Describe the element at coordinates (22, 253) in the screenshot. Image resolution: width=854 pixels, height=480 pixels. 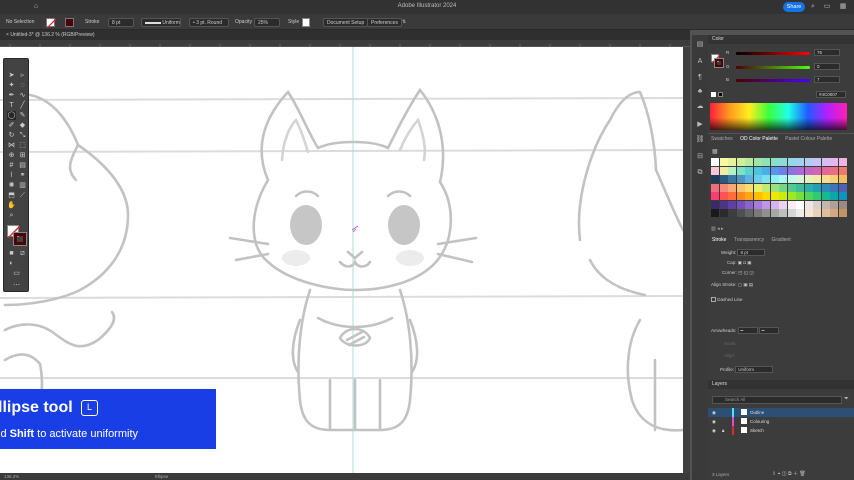
I see `none-mode-icon: ⧄` at that location.